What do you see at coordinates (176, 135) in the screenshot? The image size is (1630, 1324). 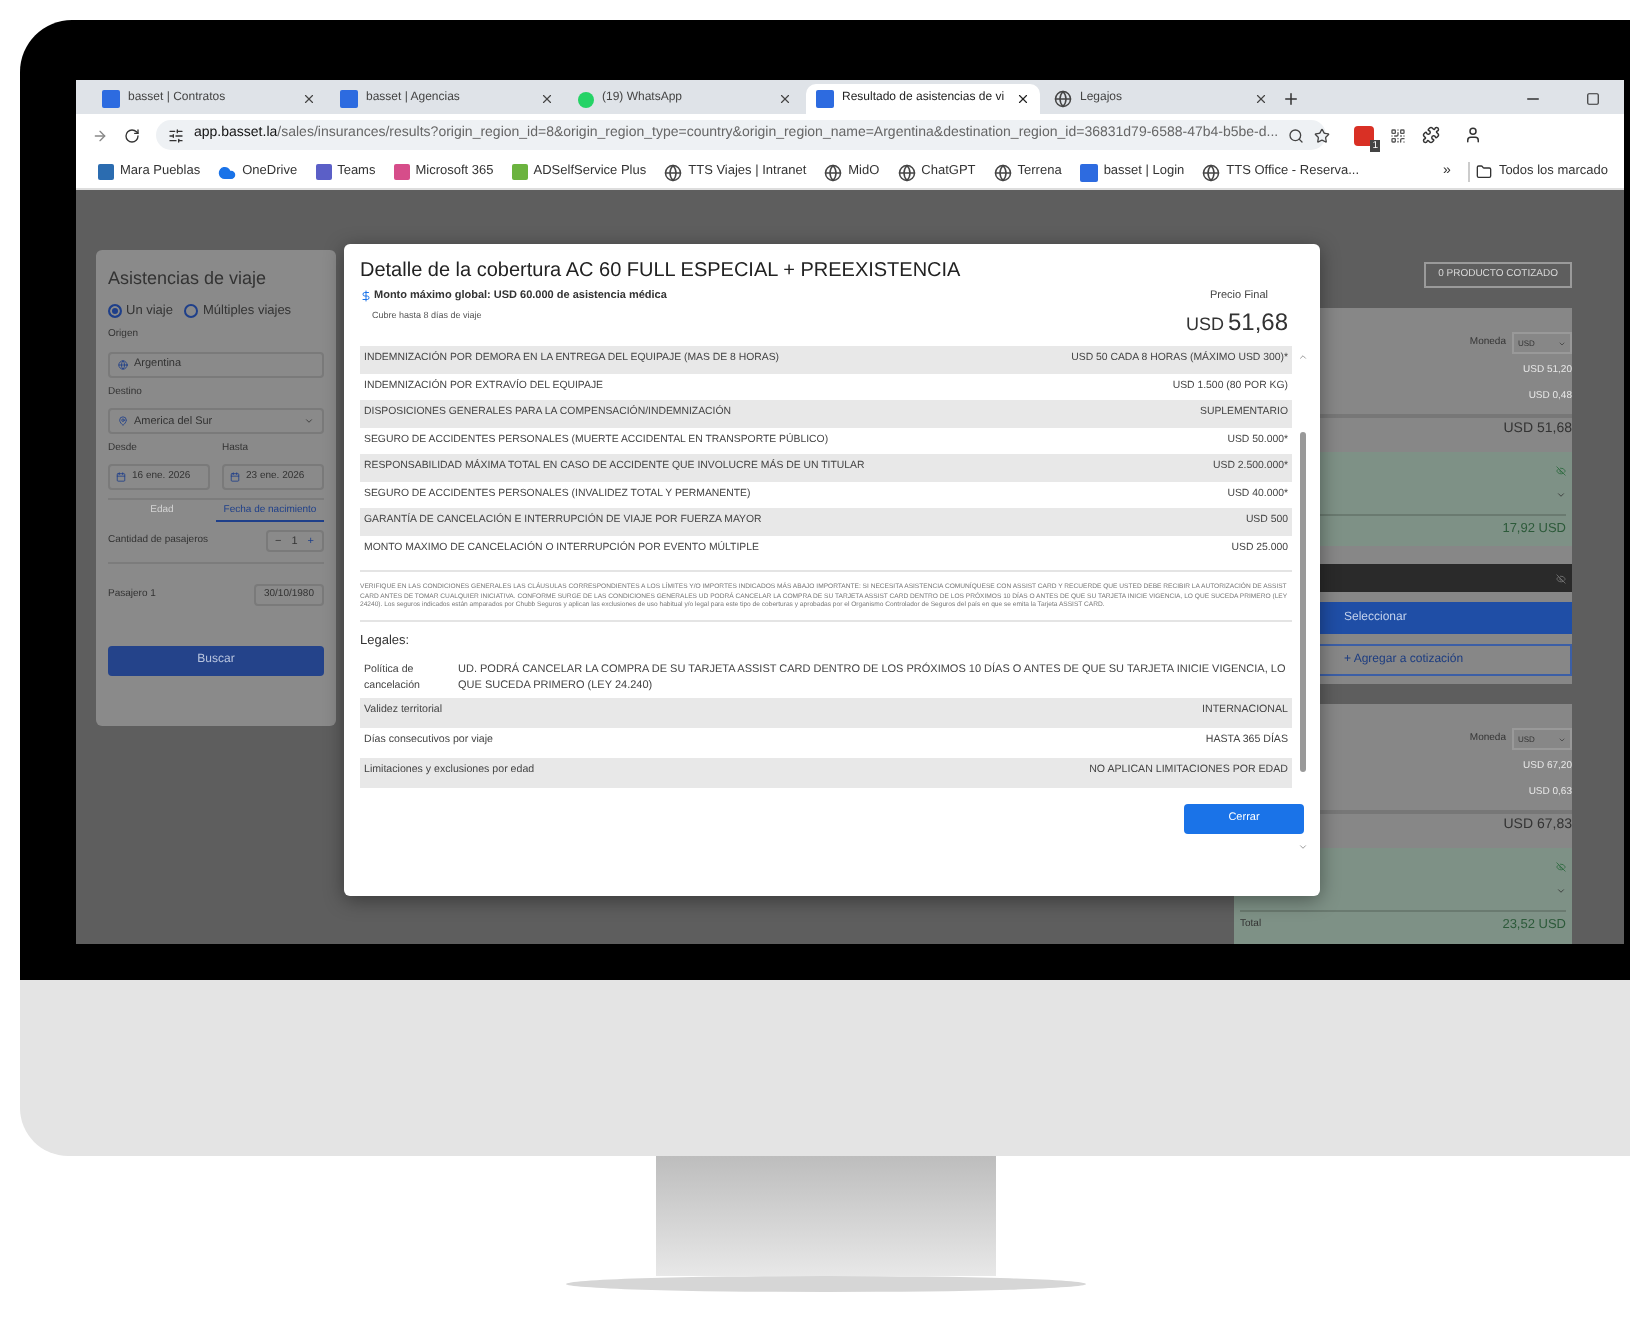 I see `site-settings-icon` at bounding box center [176, 135].